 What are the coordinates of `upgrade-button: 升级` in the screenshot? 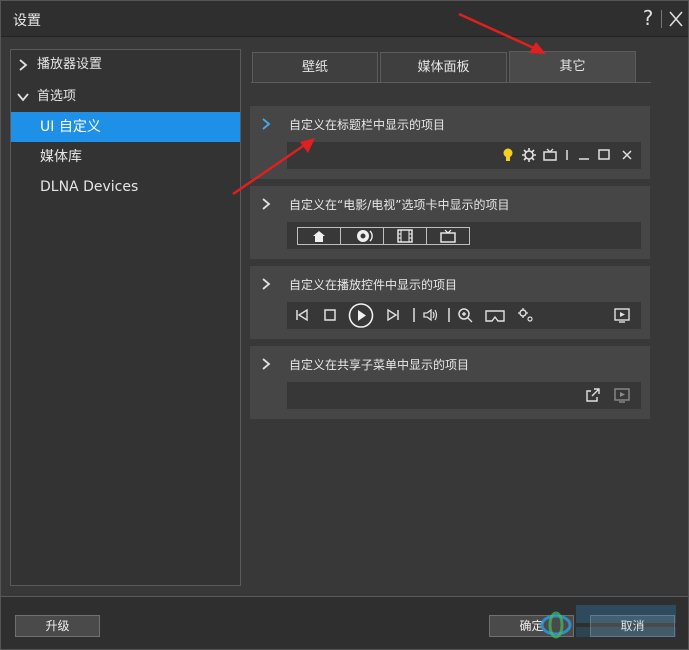 It's located at (57, 626).